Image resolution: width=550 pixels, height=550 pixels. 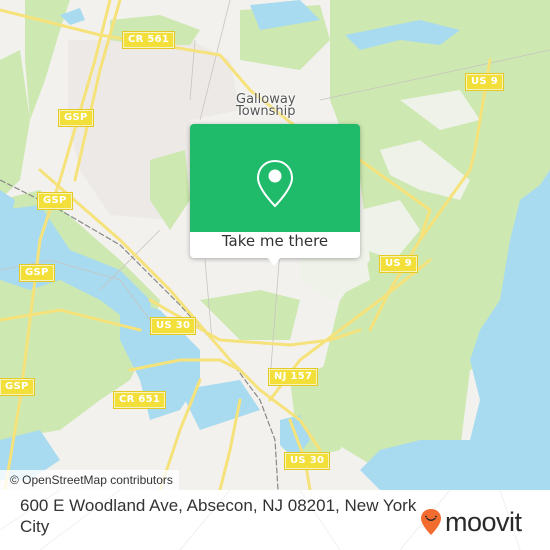 I want to click on osm-attribution: © OpenStreetMap contributors, so click(x=89, y=480).